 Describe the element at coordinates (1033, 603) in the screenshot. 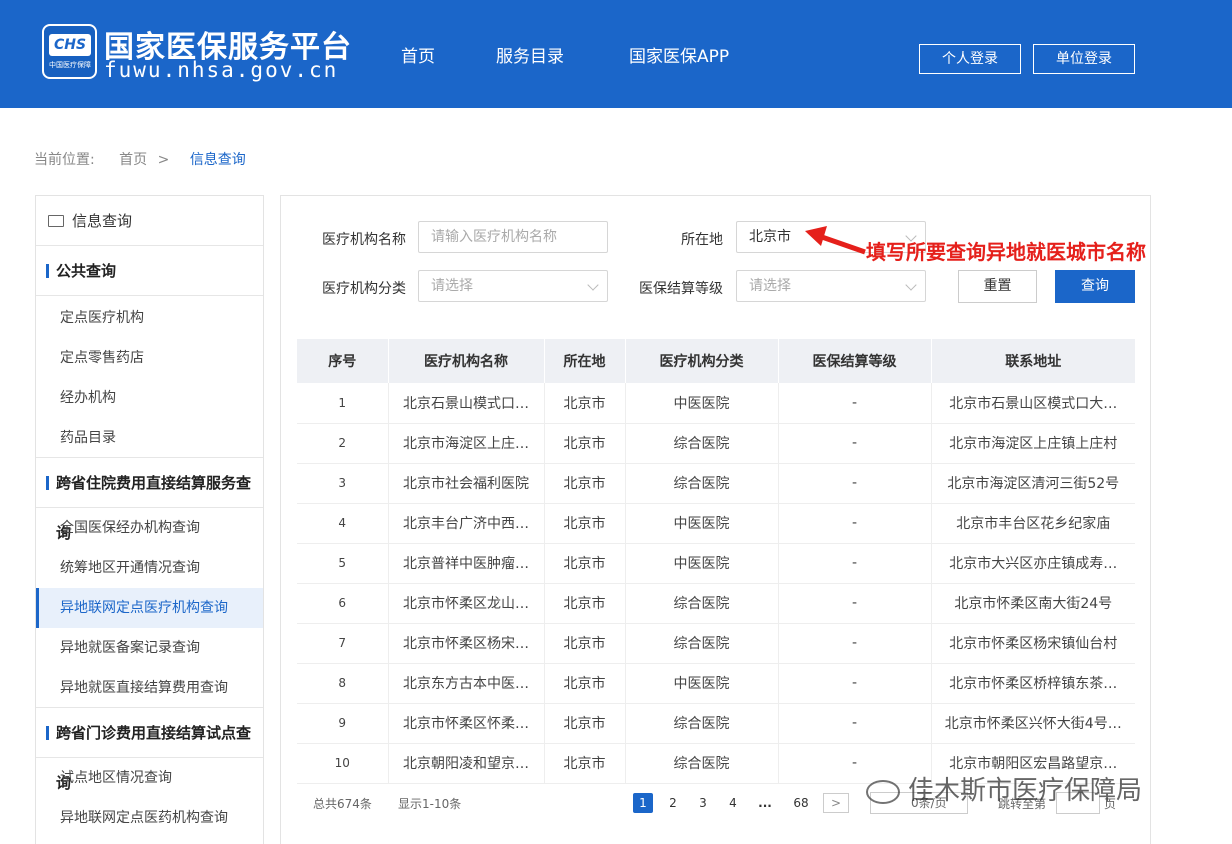

I see `cell-address: 北京市怀柔区南大街24号` at that location.